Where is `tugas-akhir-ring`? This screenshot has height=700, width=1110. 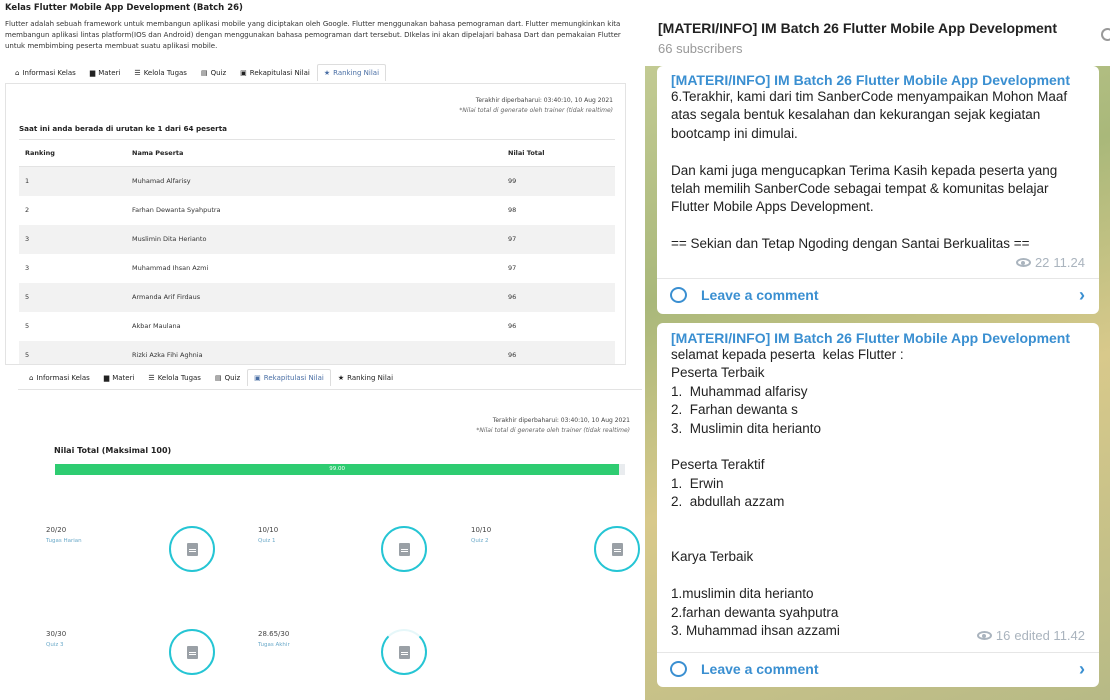 tugas-akhir-ring is located at coordinates (404, 652).